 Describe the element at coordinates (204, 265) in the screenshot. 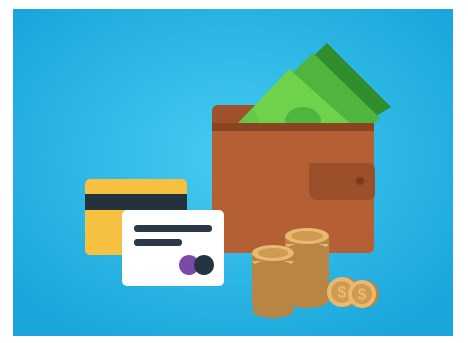

I see `white-card-circle-dark` at that location.